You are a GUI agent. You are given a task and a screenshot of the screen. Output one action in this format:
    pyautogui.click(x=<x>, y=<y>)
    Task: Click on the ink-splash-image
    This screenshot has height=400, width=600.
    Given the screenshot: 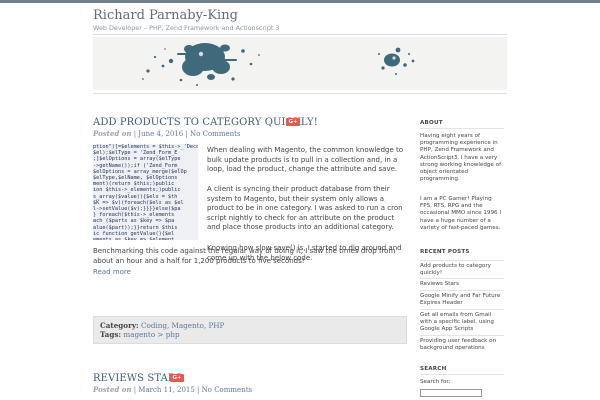 What is the action you would take?
    pyautogui.click(x=278, y=64)
    